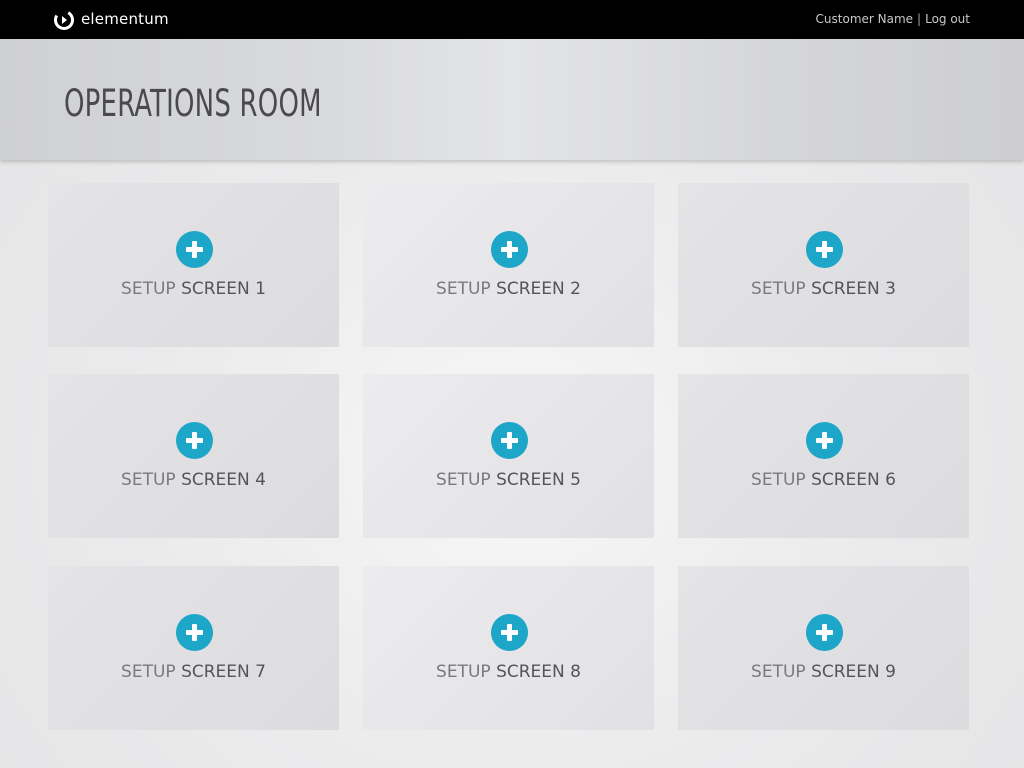 Image resolution: width=1024 pixels, height=768 pixels. Describe the element at coordinates (823, 480) in the screenshot. I see `tile-label: SETUP SCREEN 6` at that location.